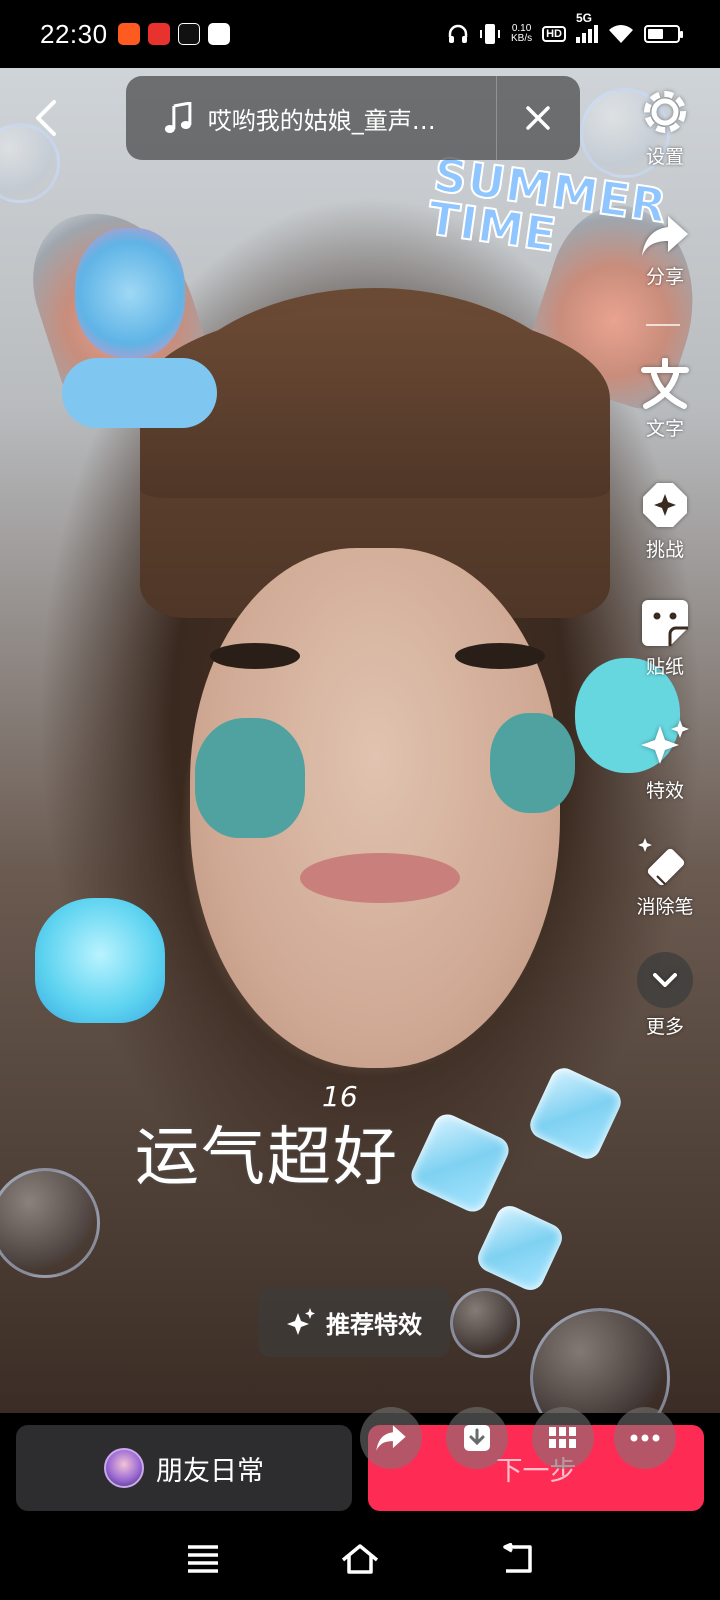  I want to click on blob-sticker, so click(100, 960).